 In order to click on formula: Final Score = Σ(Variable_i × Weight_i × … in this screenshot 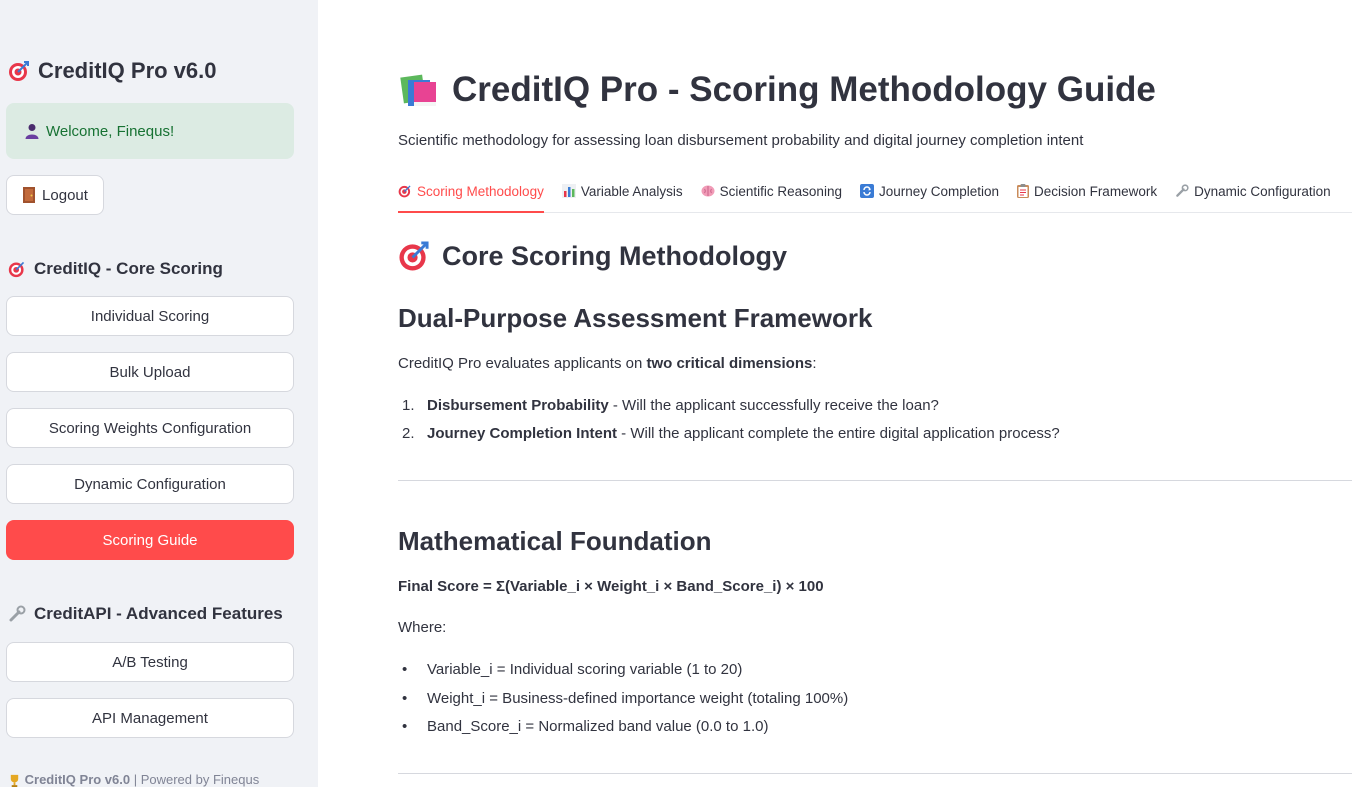, I will do `click(611, 586)`.